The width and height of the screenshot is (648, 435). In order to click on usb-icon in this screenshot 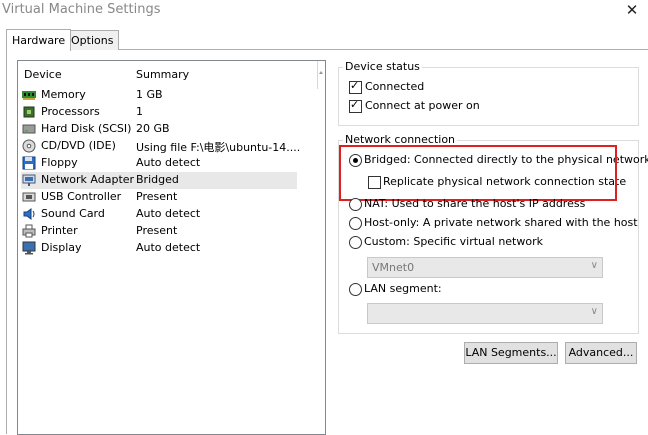, I will do `click(29, 197)`.